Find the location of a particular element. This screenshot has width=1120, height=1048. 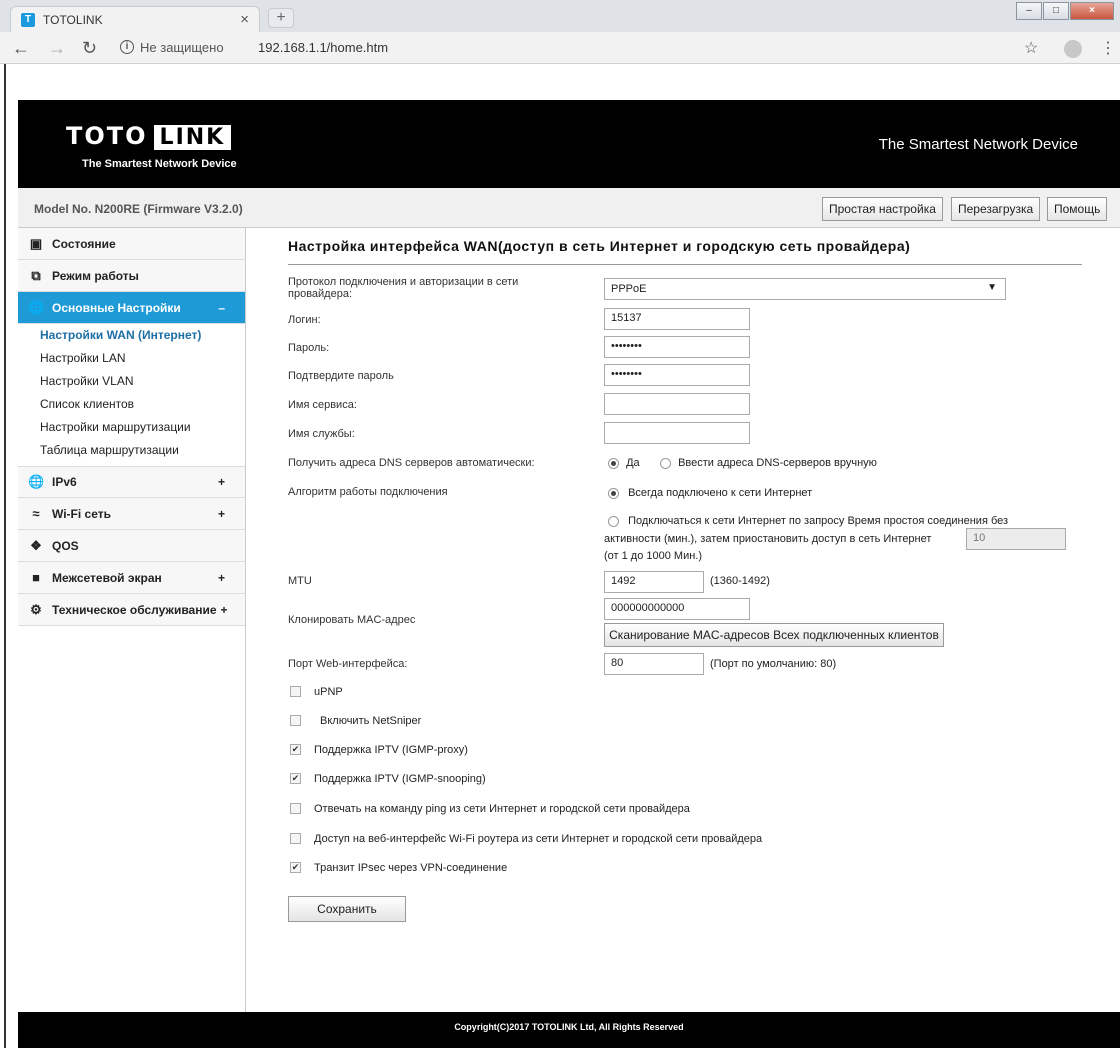

star-icon: ☆ is located at coordinates (1031, 48).